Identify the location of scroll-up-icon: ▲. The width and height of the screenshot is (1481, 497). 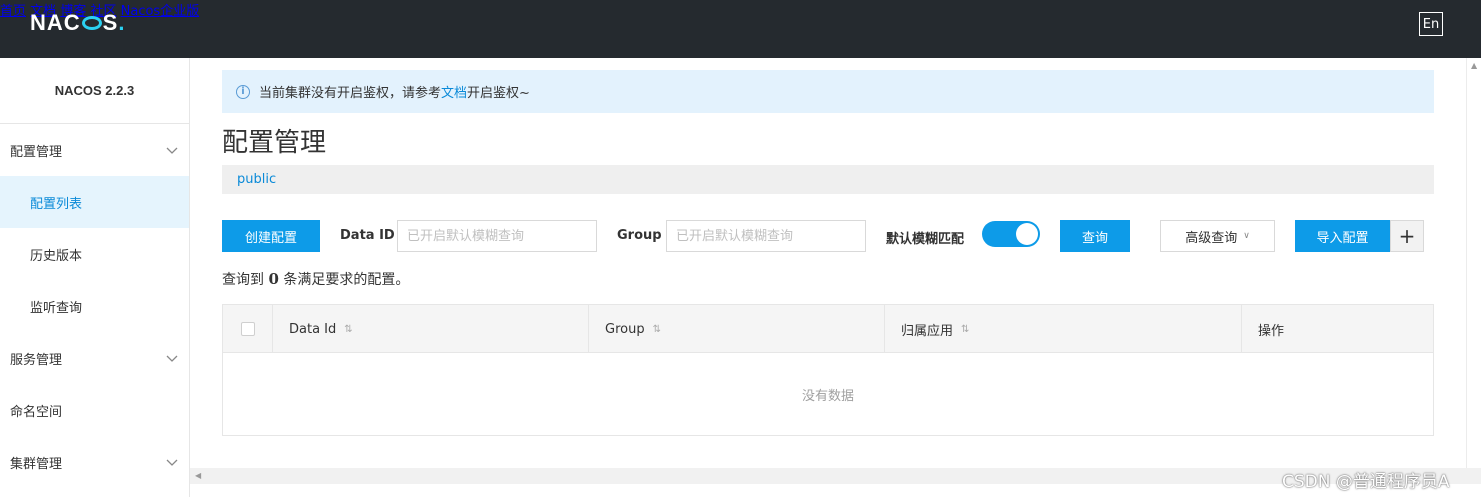
(1474, 65).